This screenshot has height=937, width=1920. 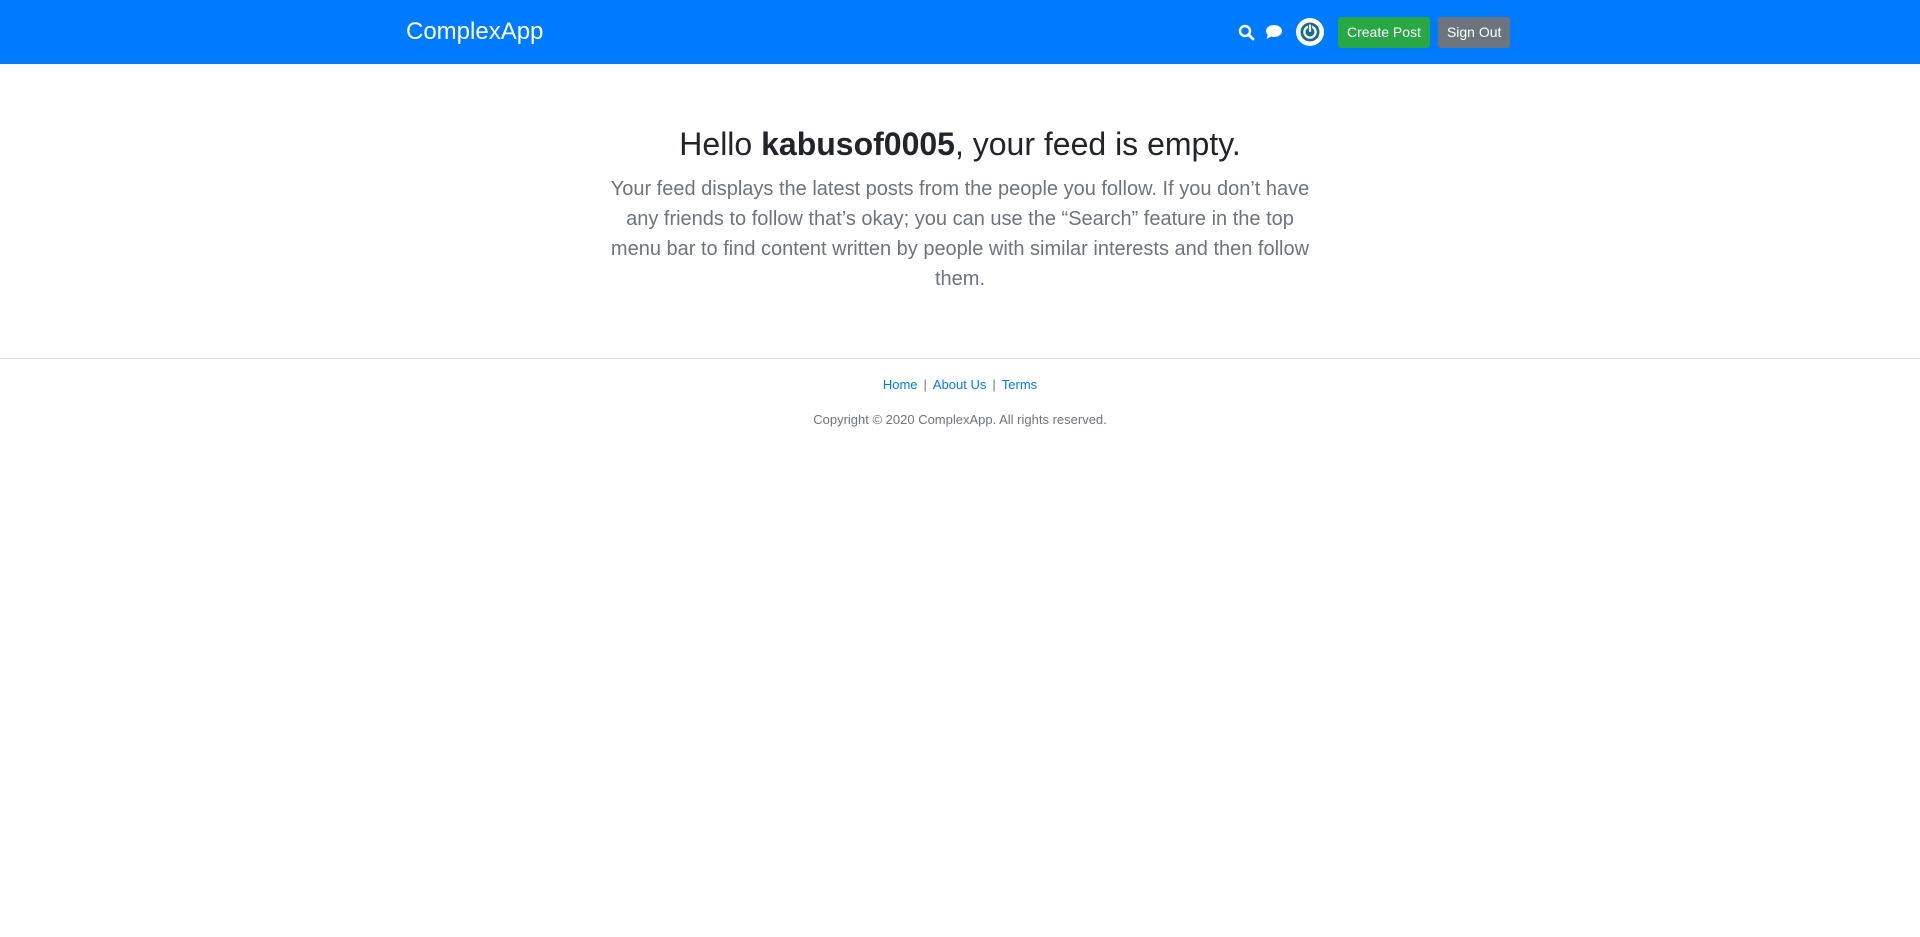 What do you see at coordinates (1474, 32) in the screenshot?
I see `sign-out-button: Sign Out` at bounding box center [1474, 32].